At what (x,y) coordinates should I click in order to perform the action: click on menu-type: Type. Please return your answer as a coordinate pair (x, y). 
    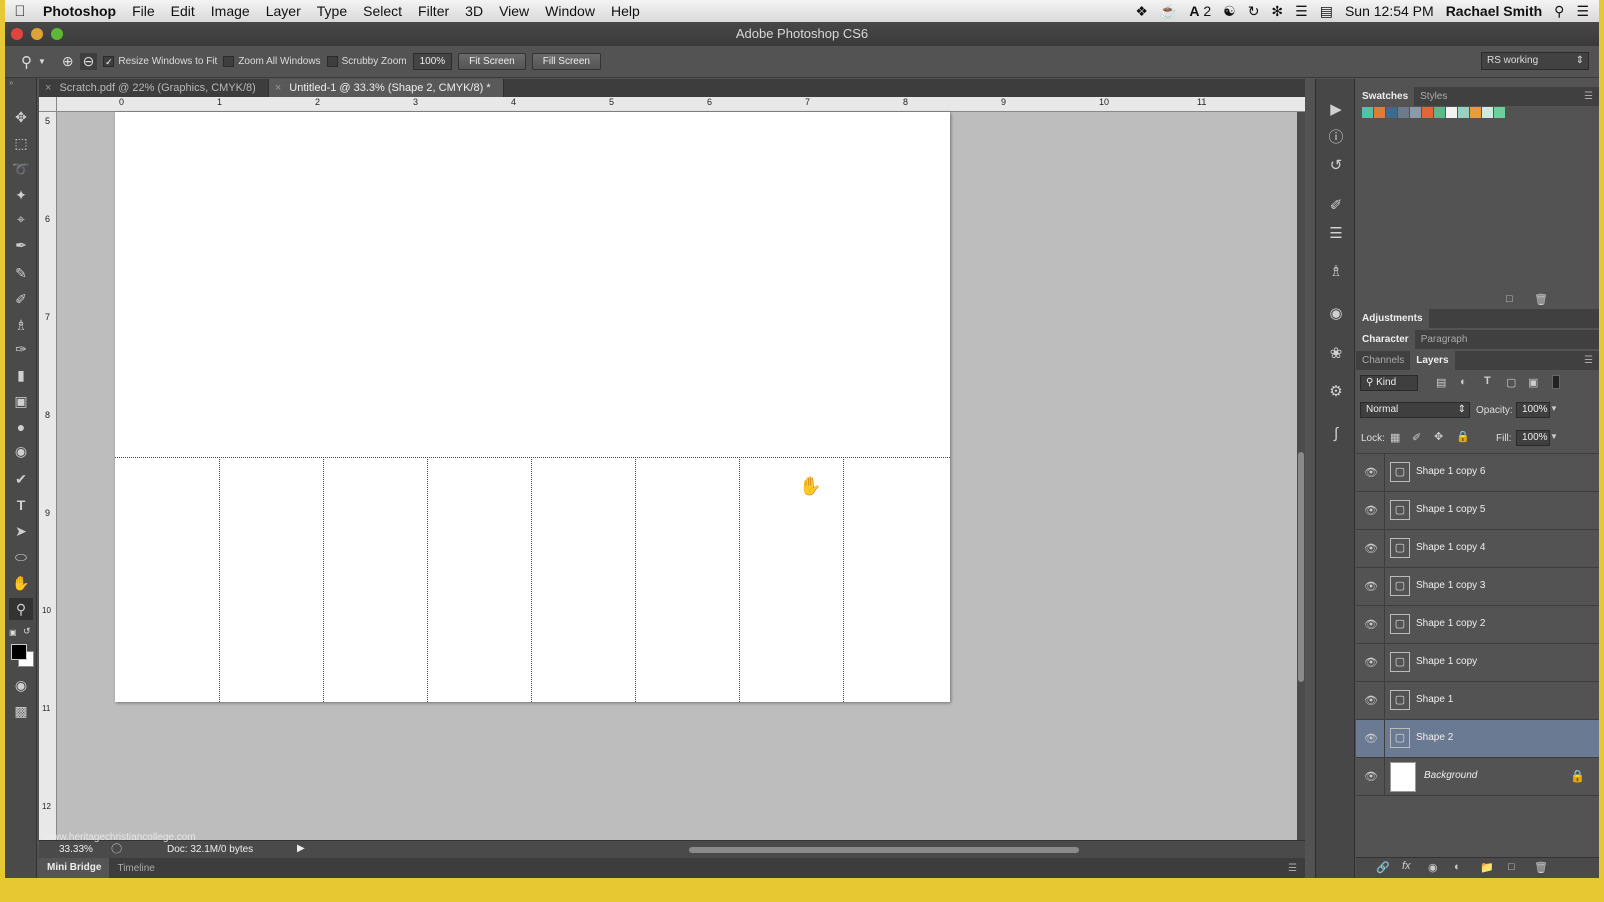
    Looking at the image, I should click on (332, 11).